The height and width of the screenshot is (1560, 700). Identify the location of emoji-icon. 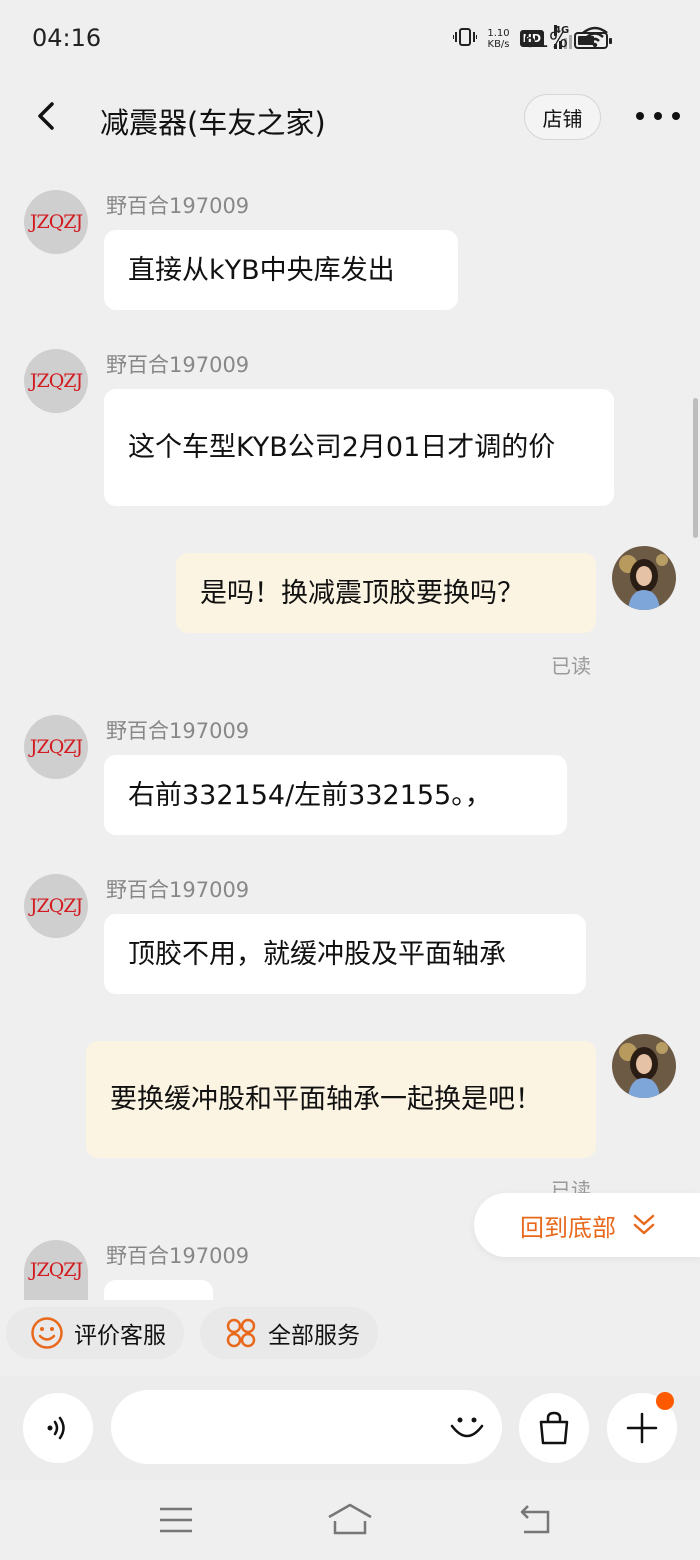
(467, 1427).